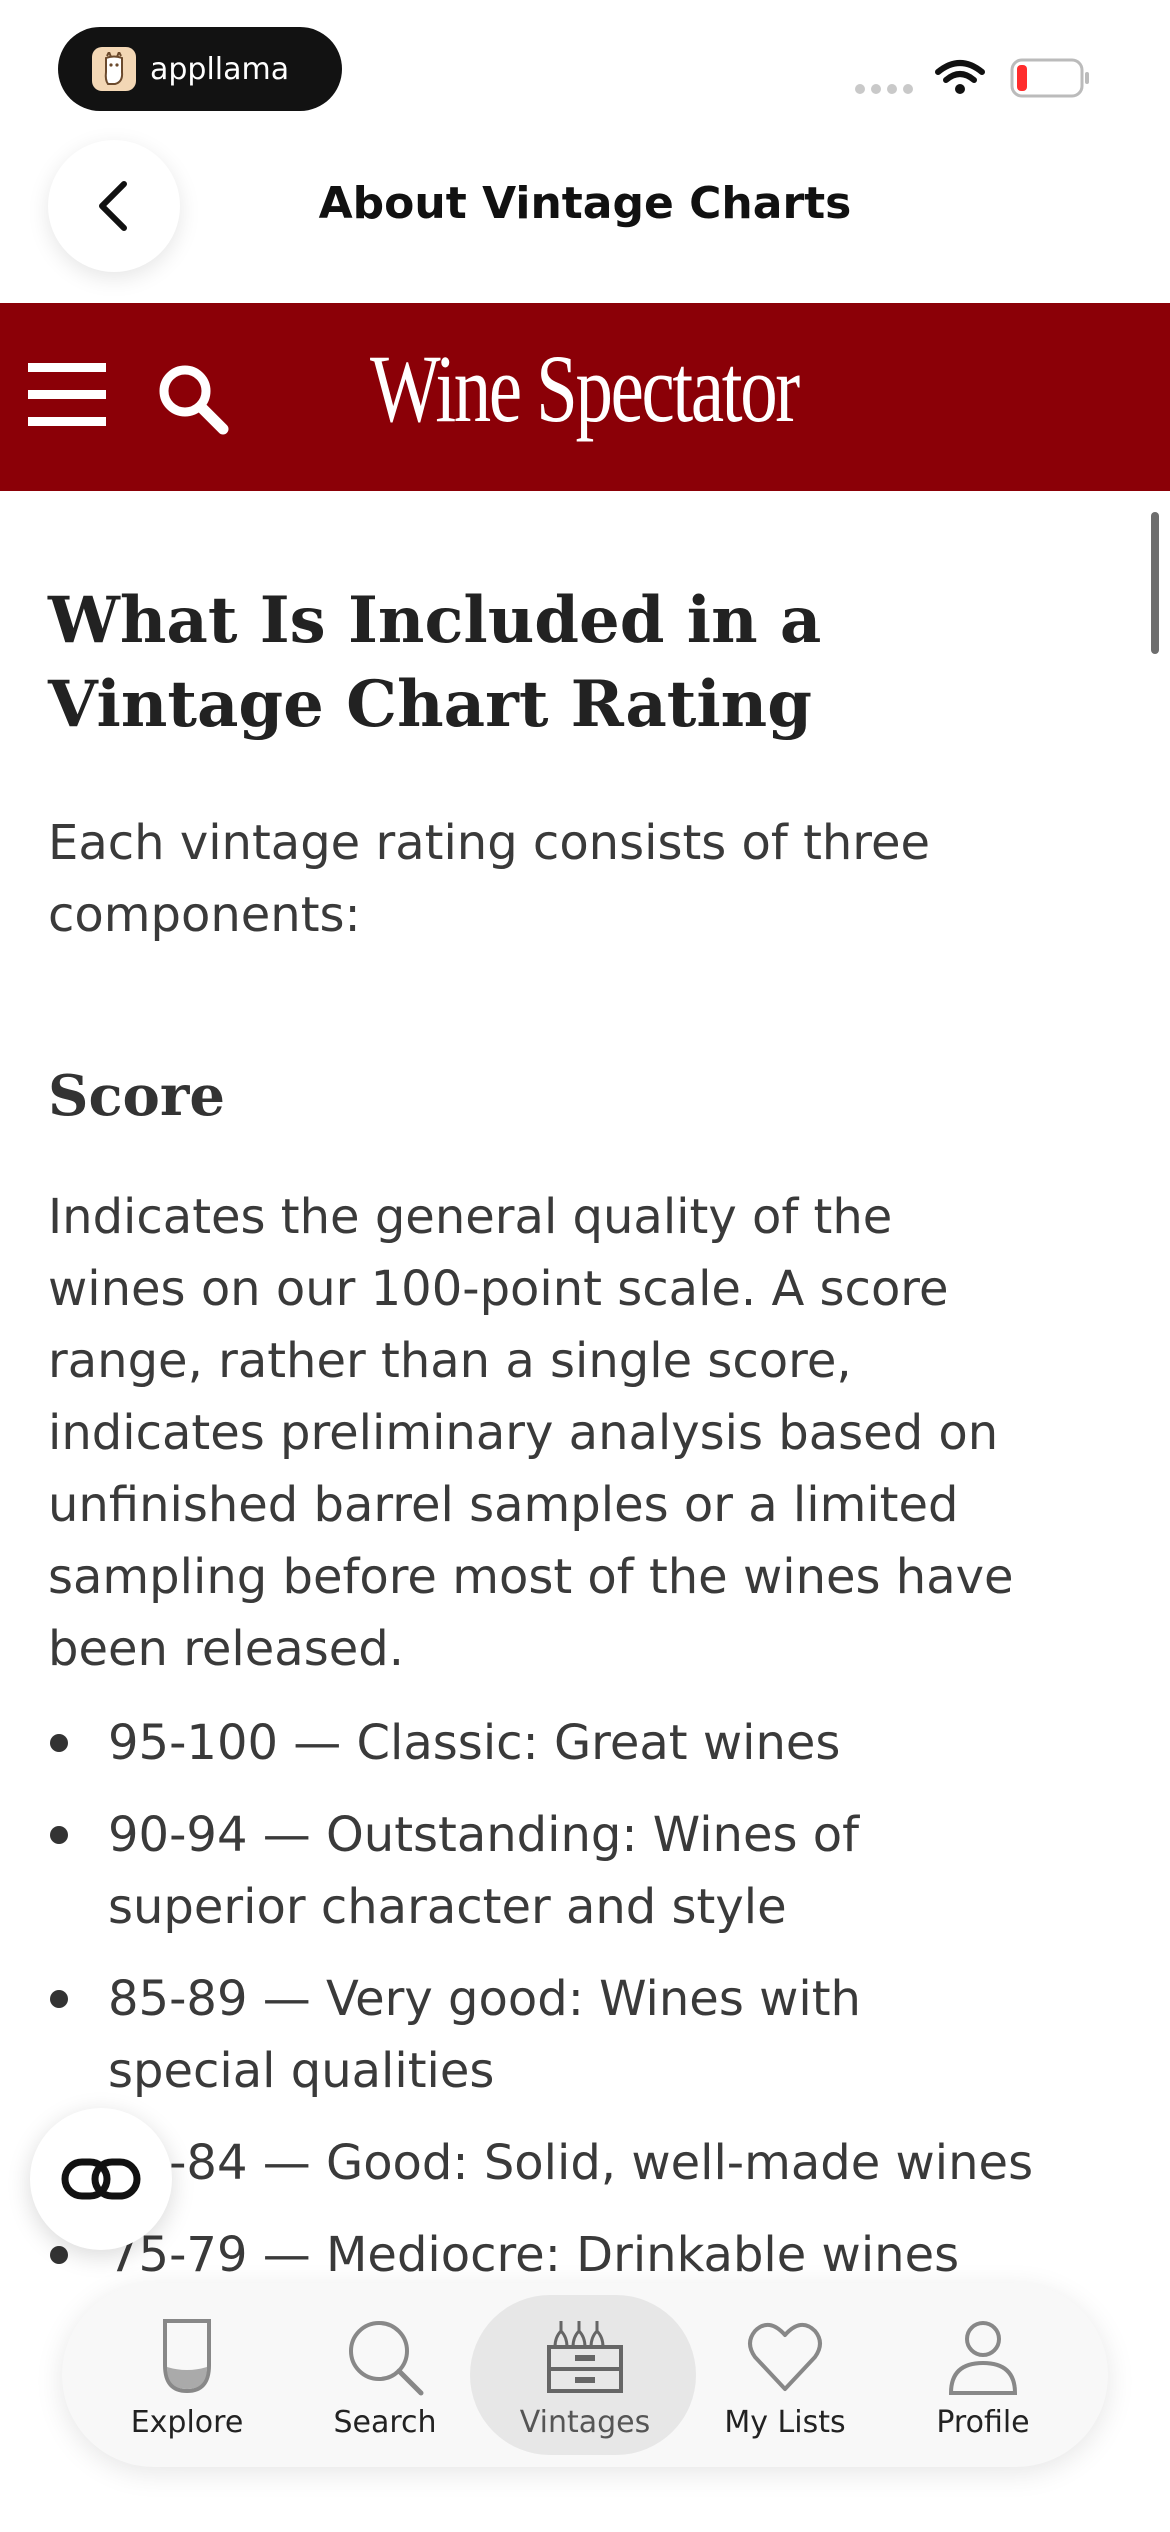 The width and height of the screenshot is (1170, 2532). Describe the element at coordinates (585, 70) in the screenshot. I see `status-bar: appllama` at that location.